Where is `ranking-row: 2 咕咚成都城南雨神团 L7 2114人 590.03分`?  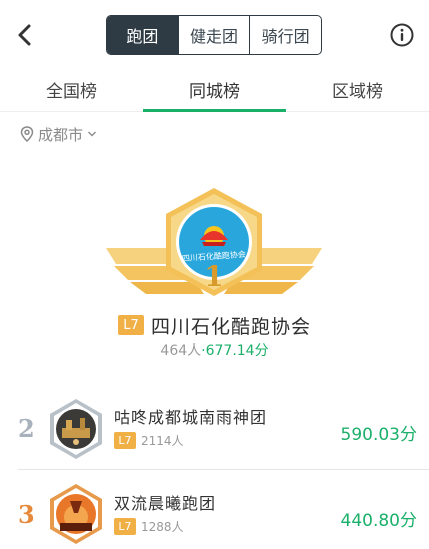
ranking-row: 2 咕咚成都城南雨神团 L7 2114人 590.03分 is located at coordinates (214, 431).